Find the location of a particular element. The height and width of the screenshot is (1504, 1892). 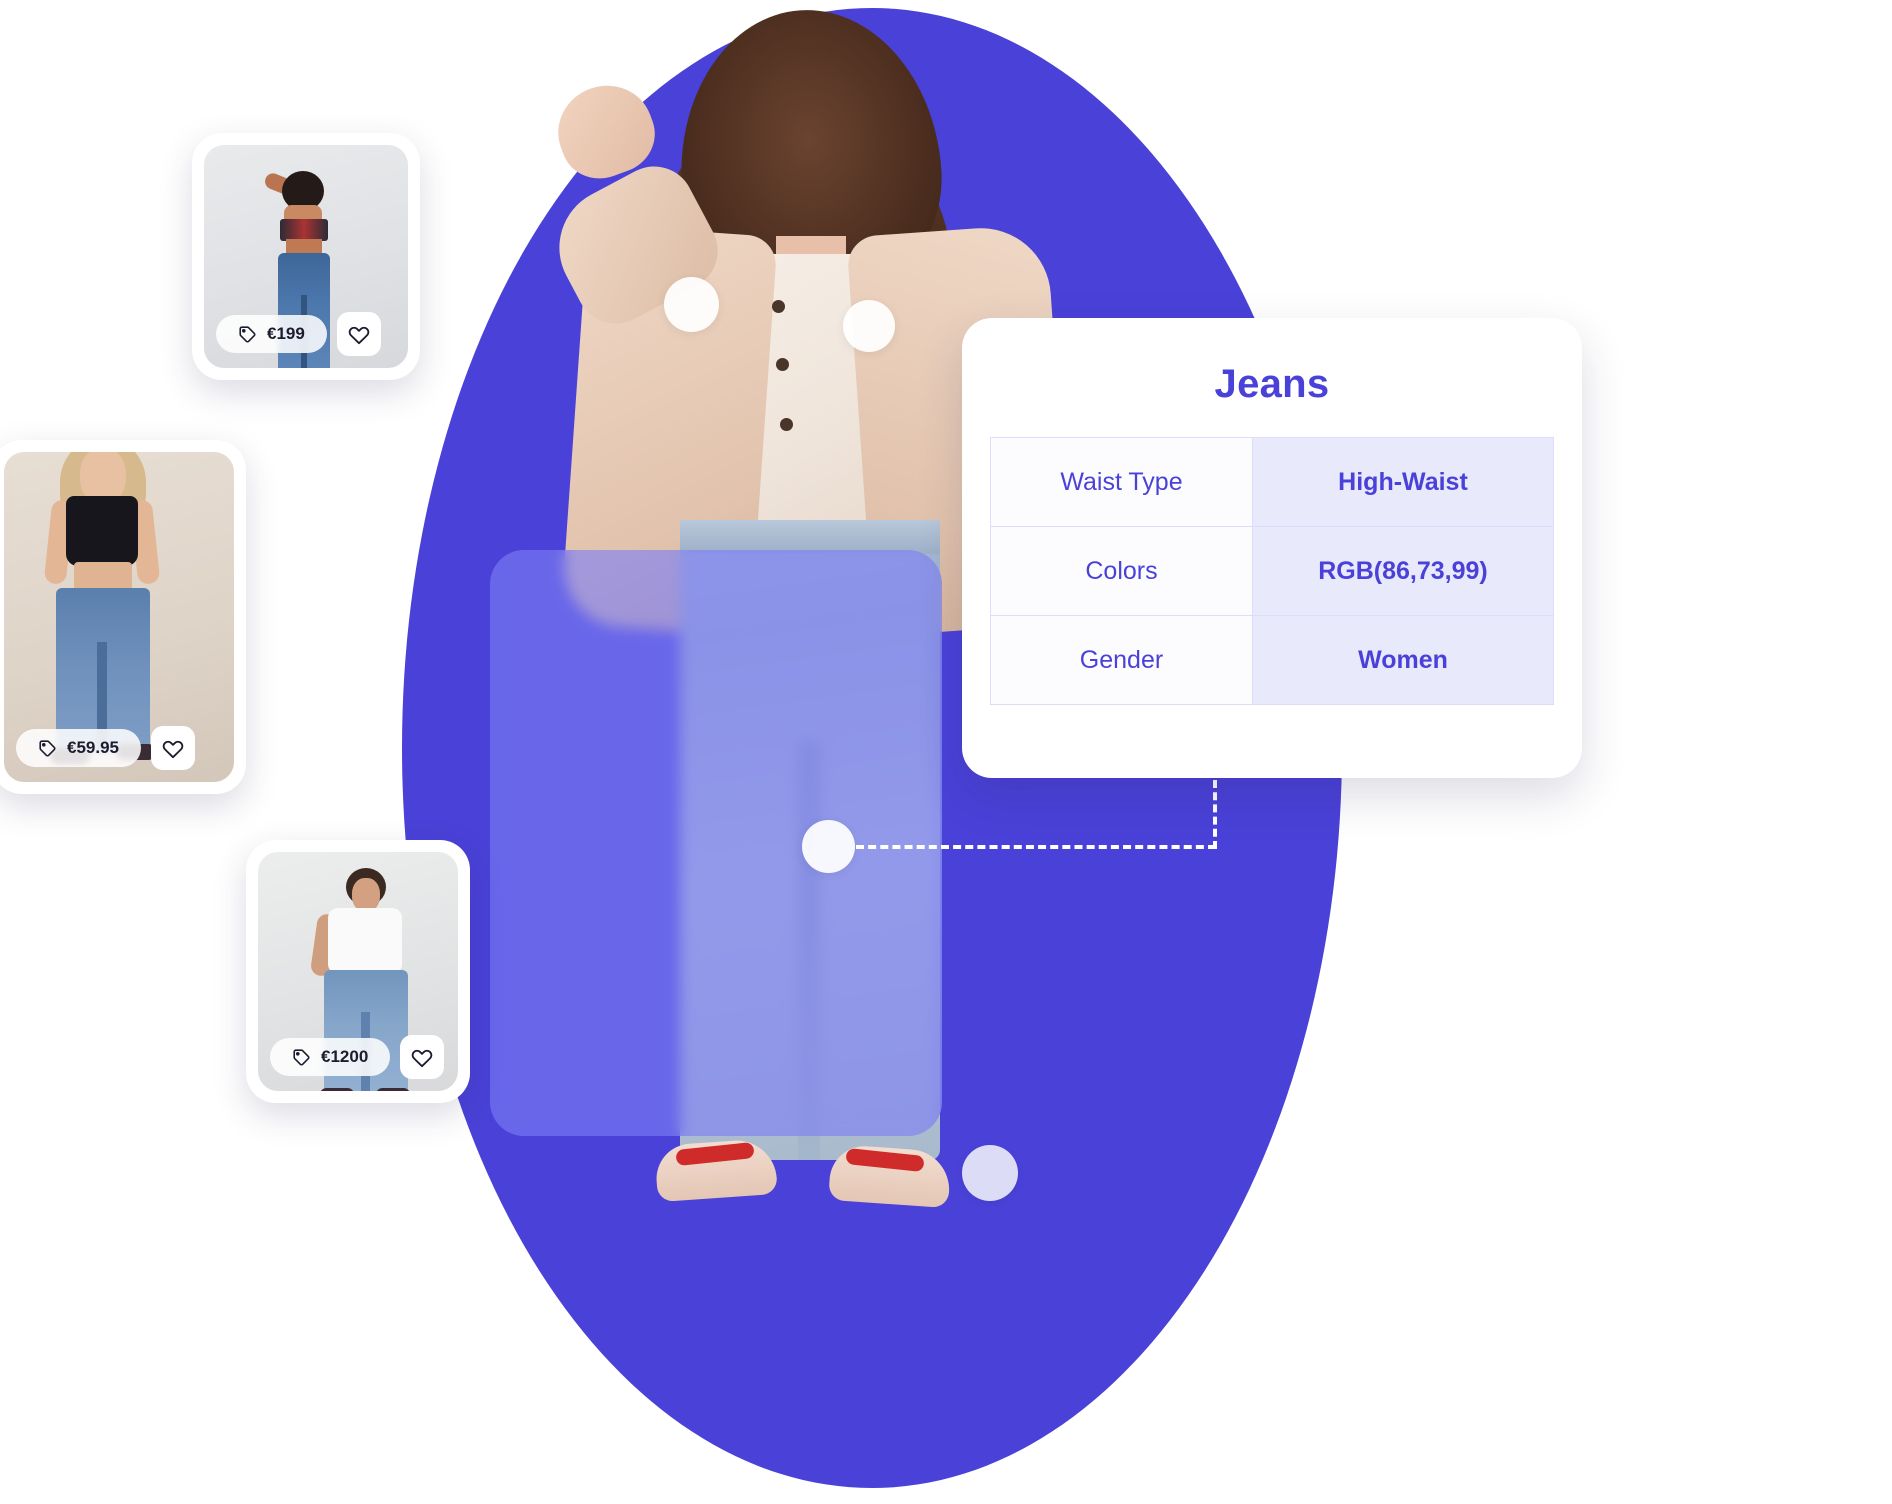

attribute-value-gender: Women is located at coordinates (1403, 660).